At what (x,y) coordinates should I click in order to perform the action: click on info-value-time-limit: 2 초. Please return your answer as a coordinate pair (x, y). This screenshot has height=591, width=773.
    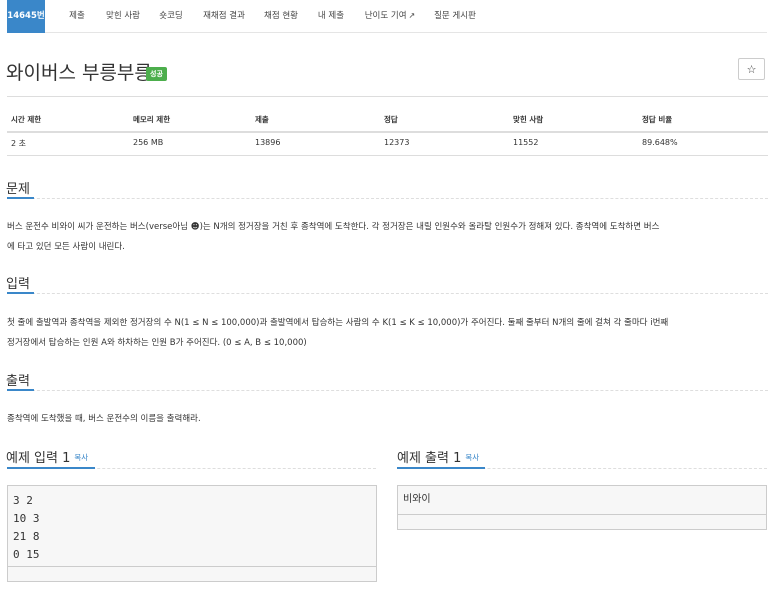
    Looking at the image, I should click on (18, 143).